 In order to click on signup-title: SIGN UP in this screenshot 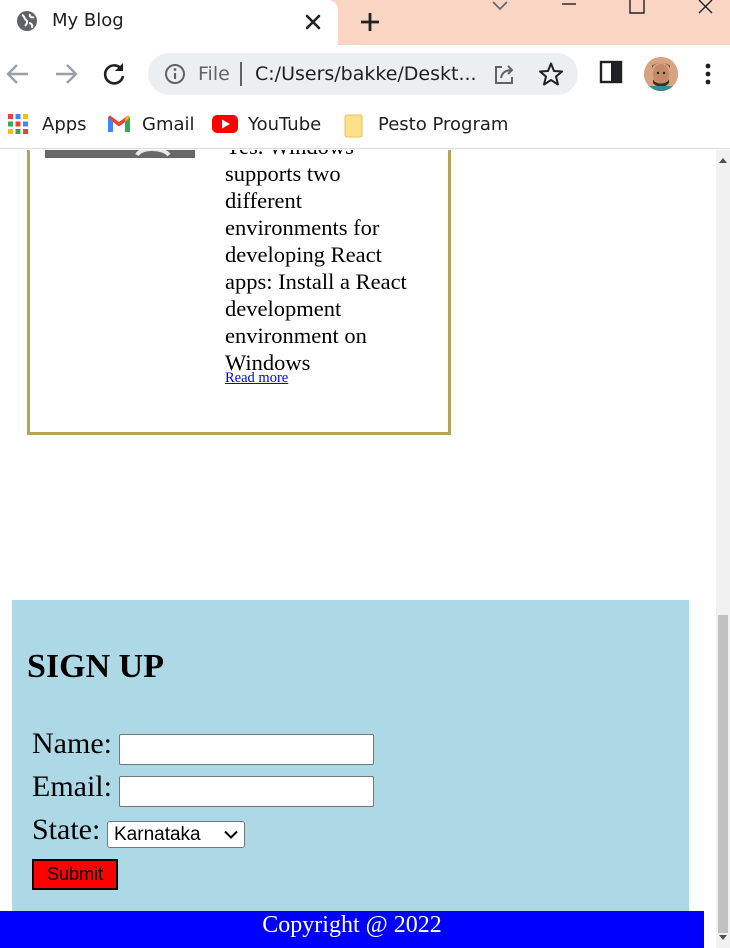, I will do `click(95, 666)`.